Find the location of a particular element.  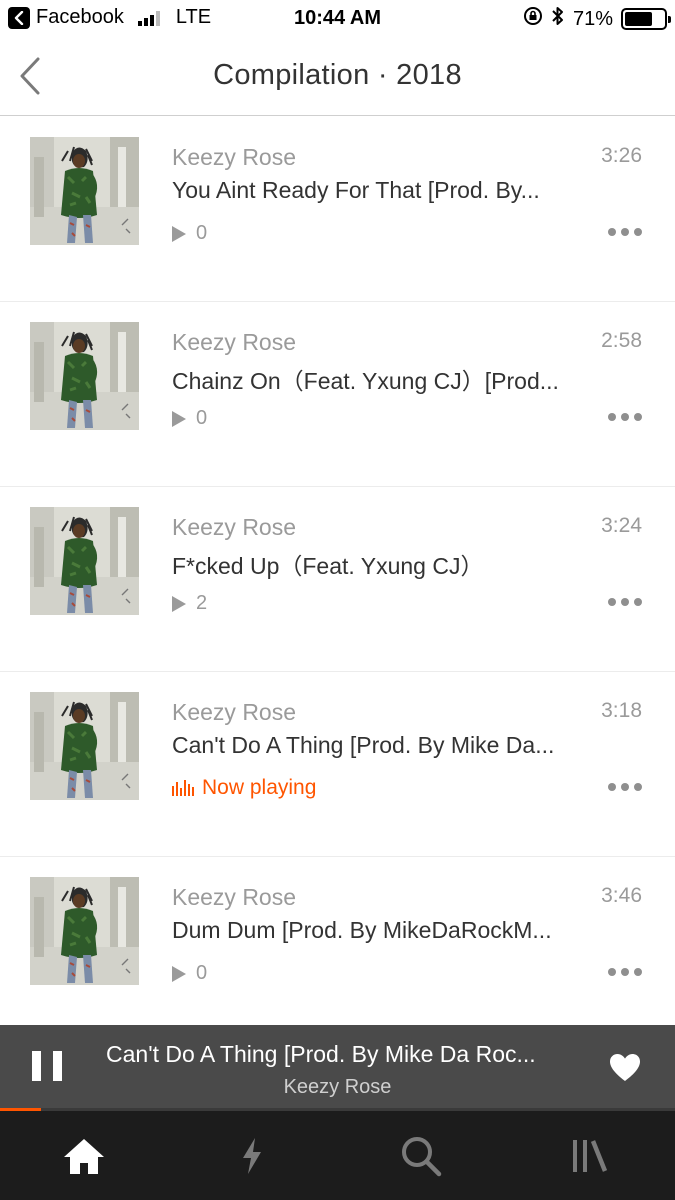

track-title: F*cked Up（Feat. Yxung CJ） is located at coordinates (328, 566).